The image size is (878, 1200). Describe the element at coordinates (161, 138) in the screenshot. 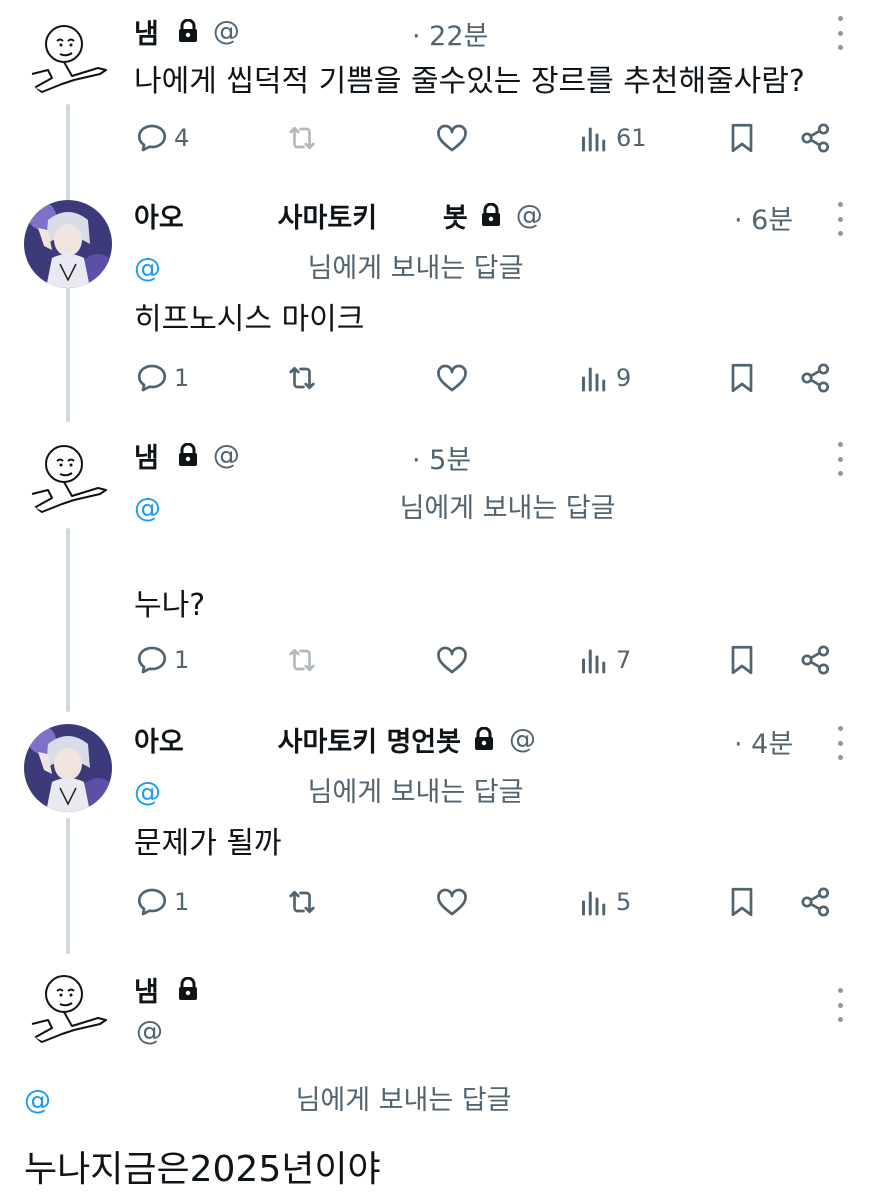

I see `reply-button: 4` at that location.